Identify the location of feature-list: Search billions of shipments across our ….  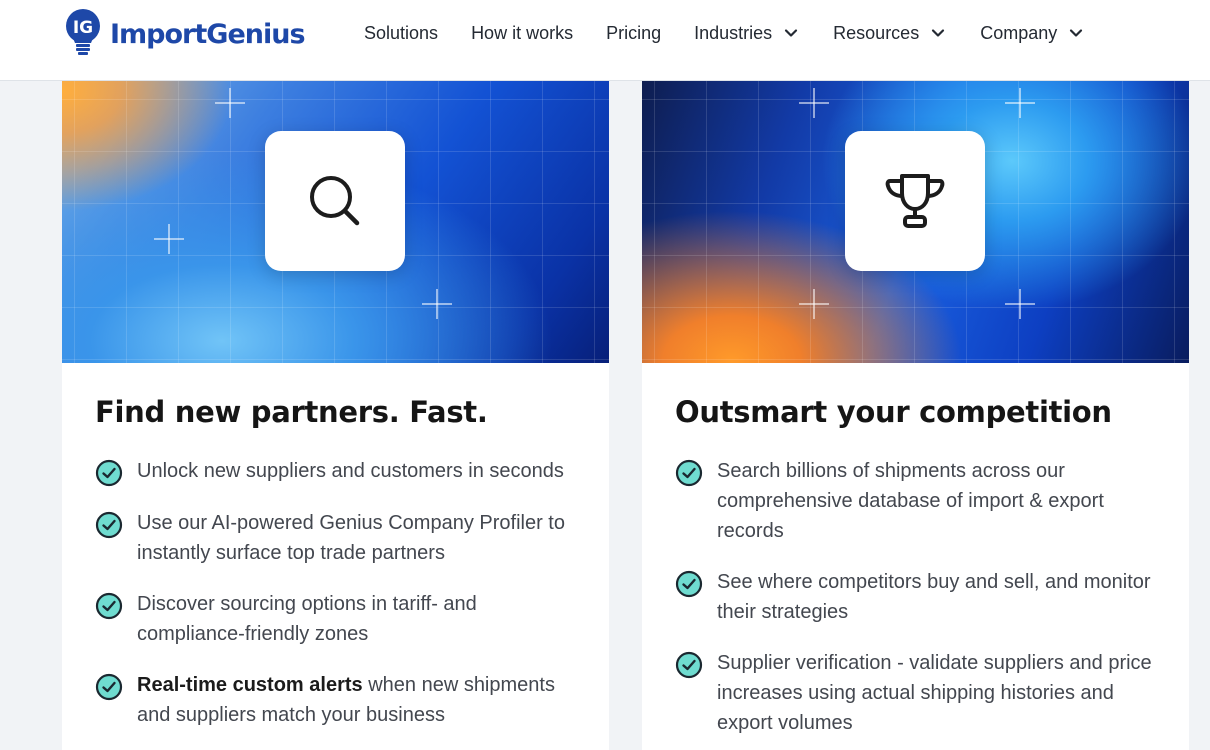
(916, 597).